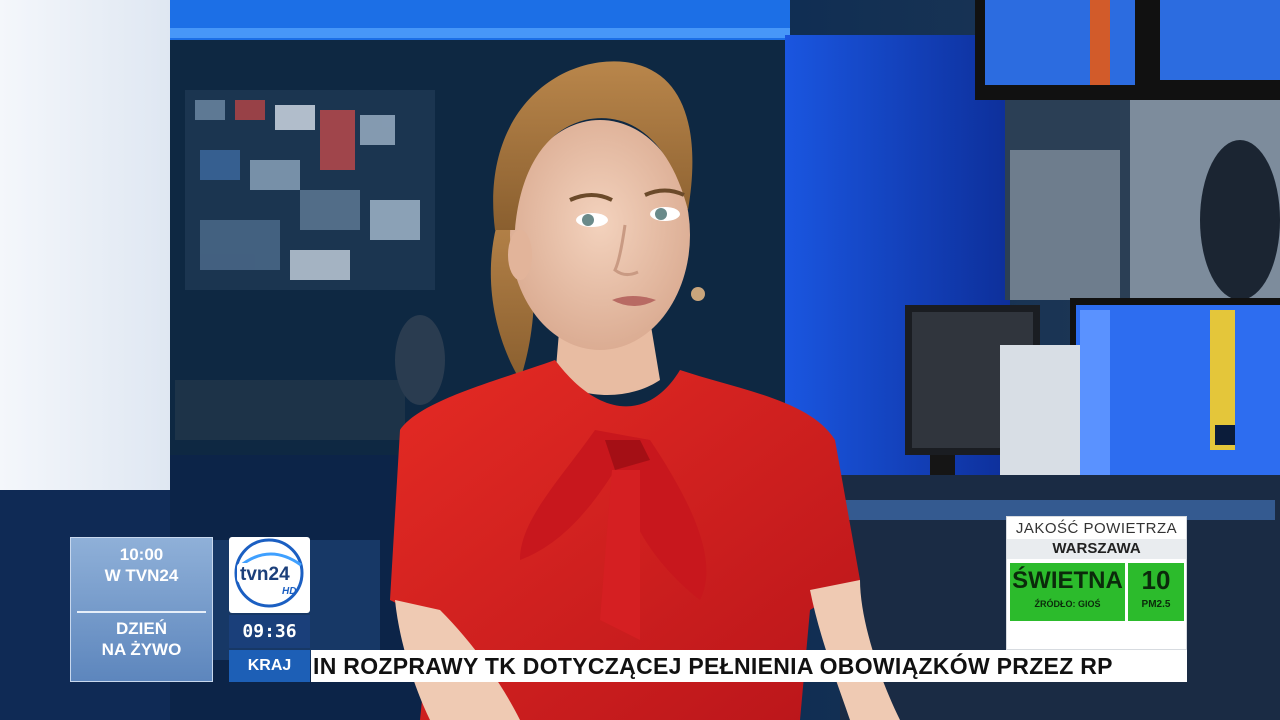 This screenshot has height=720, width=1280. What do you see at coordinates (289, 591) in the screenshot?
I see `hd-label: HD` at bounding box center [289, 591].